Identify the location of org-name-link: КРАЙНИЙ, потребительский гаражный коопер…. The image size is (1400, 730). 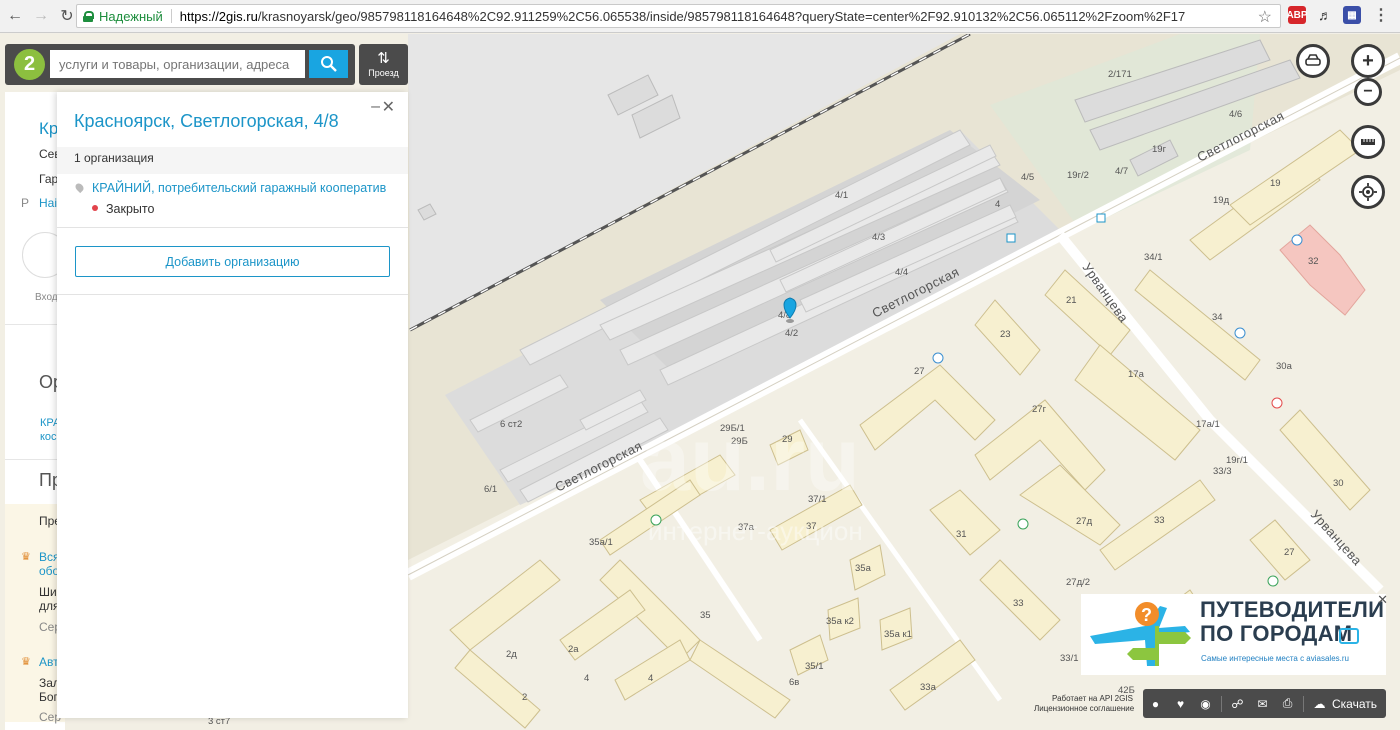
(239, 188).